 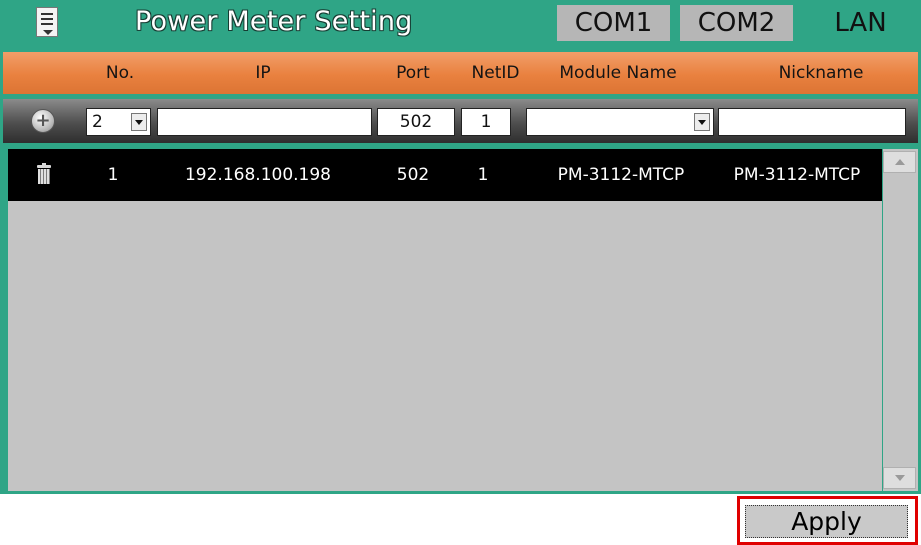 I want to click on port-input-value: 502, so click(x=416, y=122).